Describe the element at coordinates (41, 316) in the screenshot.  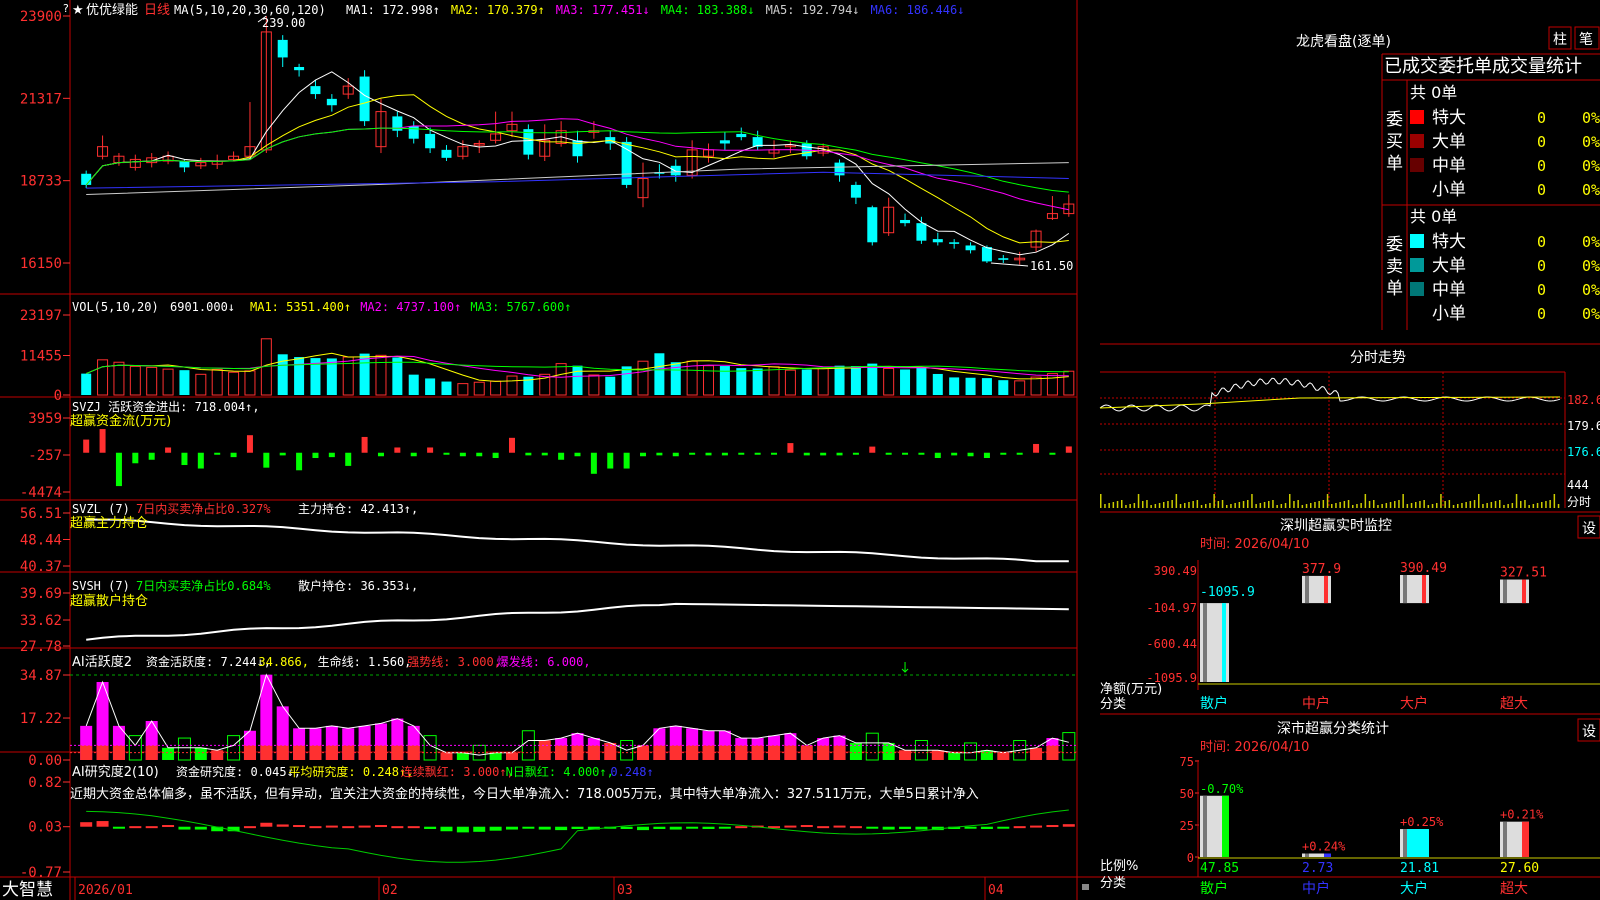
I see `vol-axis-label: 23197` at that location.